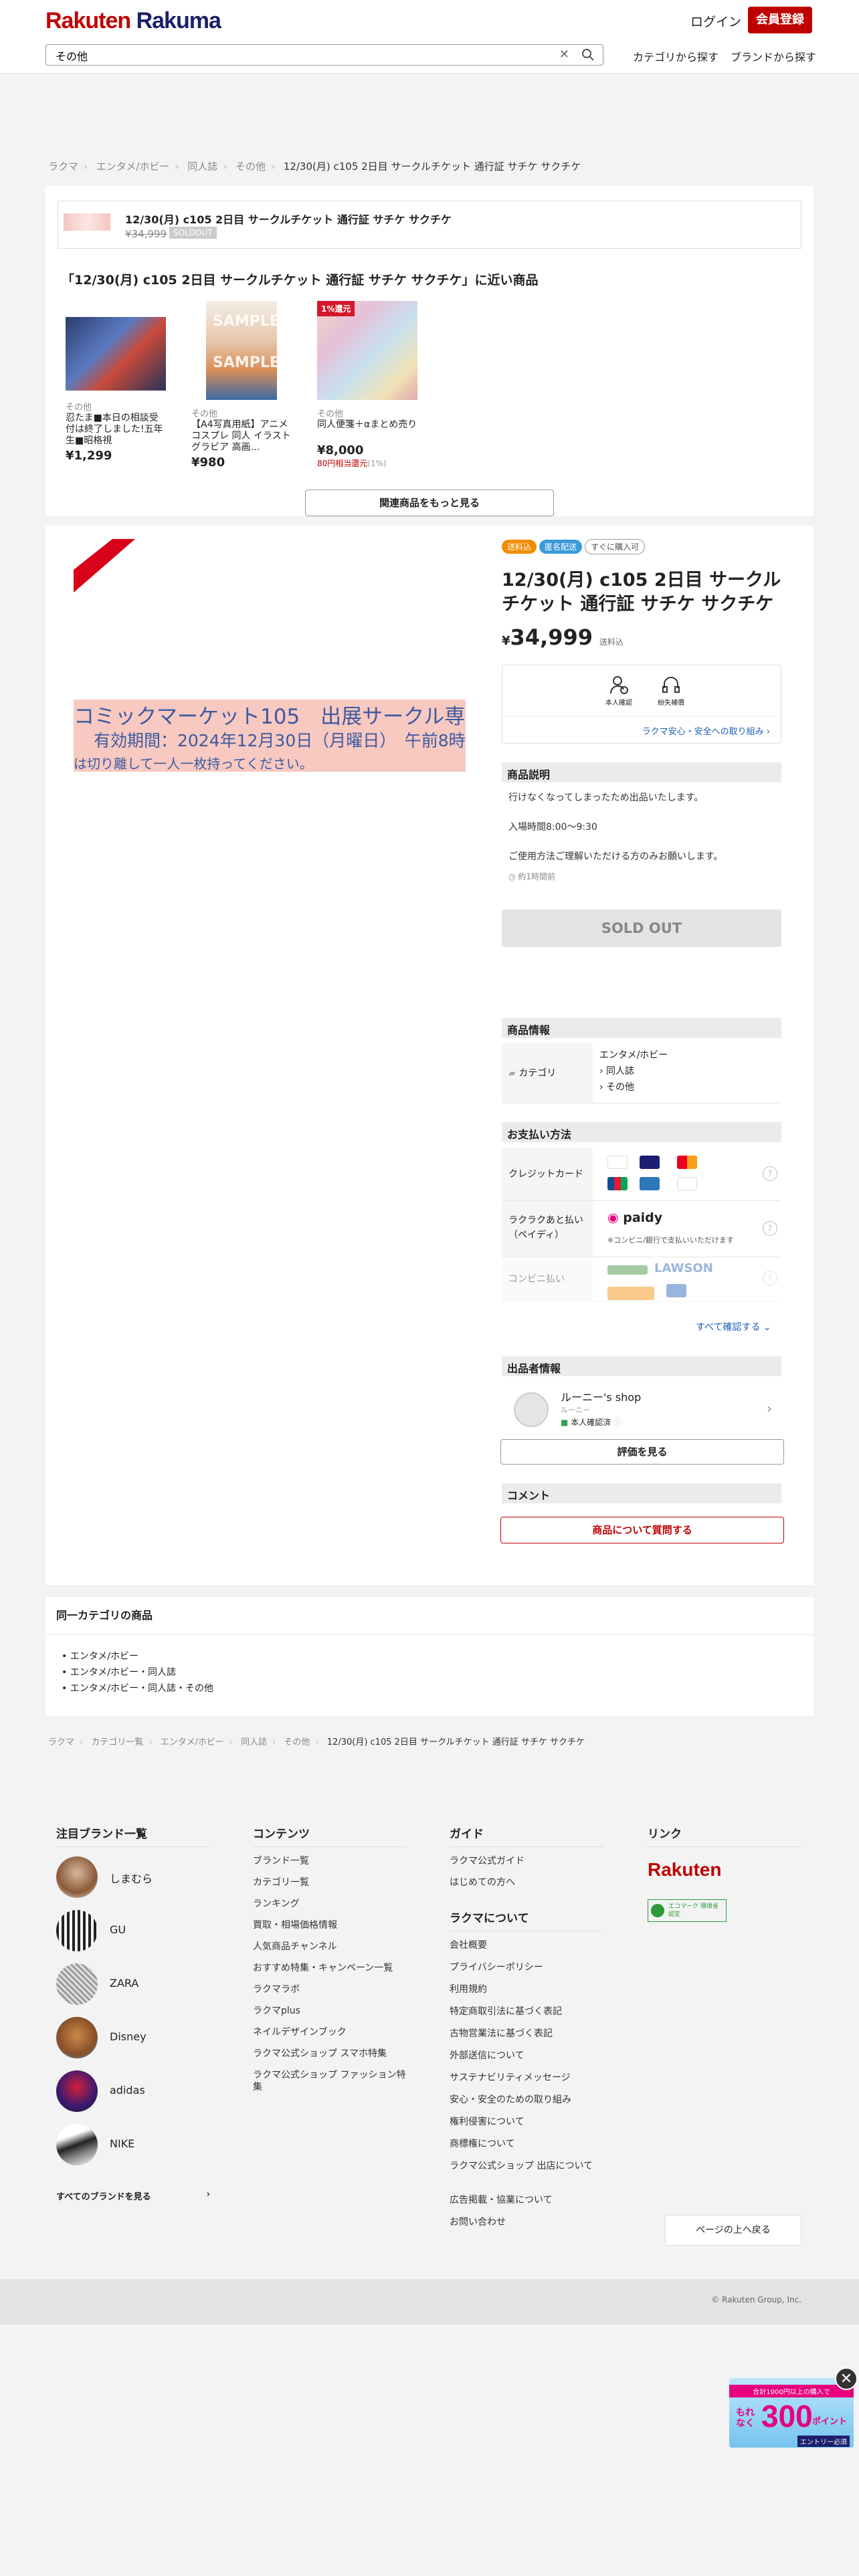 This screenshot has height=2576, width=859. What do you see at coordinates (133, 1835) in the screenshot?
I see `brands-heading: 注目ブランド一覧` at bounding box center [133, 1835].